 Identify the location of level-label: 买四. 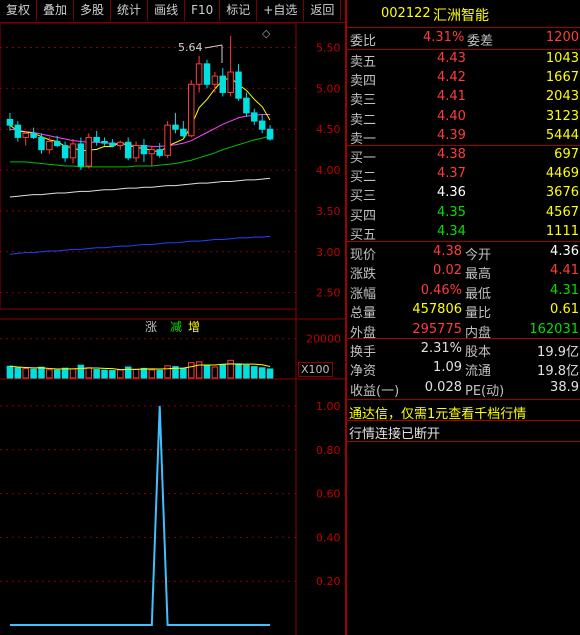
(363, 216).